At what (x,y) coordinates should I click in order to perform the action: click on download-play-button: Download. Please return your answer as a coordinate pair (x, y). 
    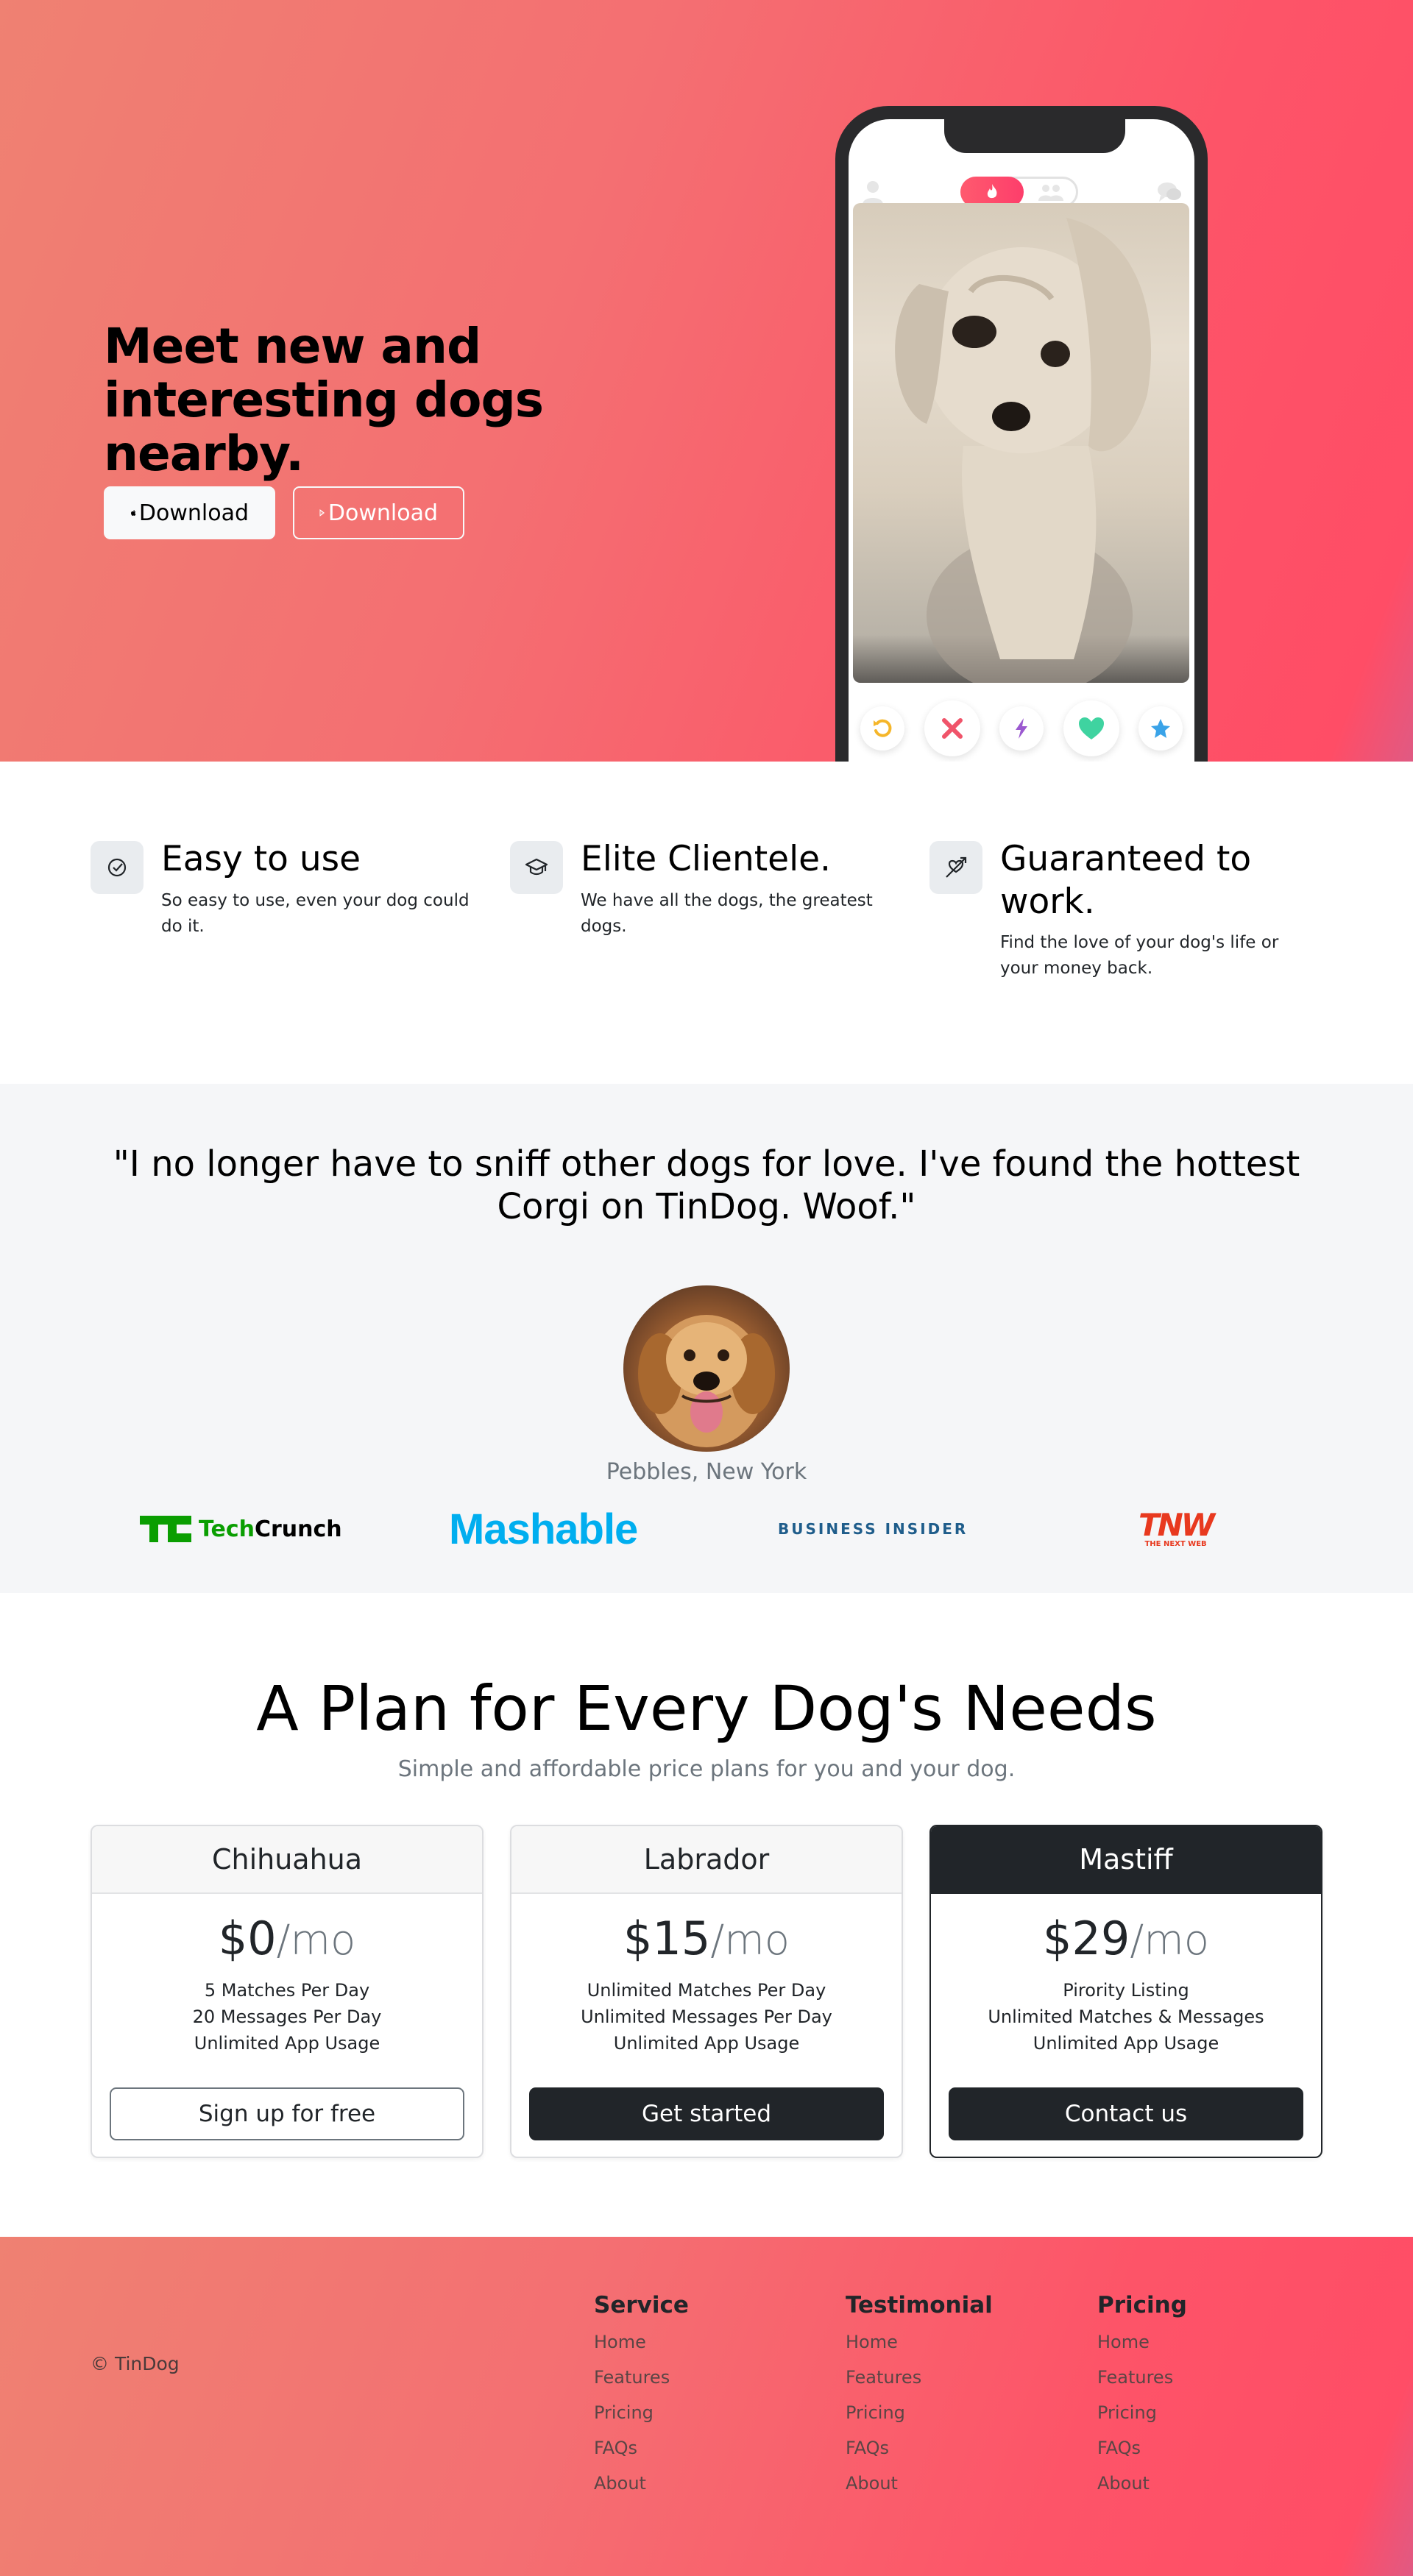
    Looking at the image, I should click on (378, 512).